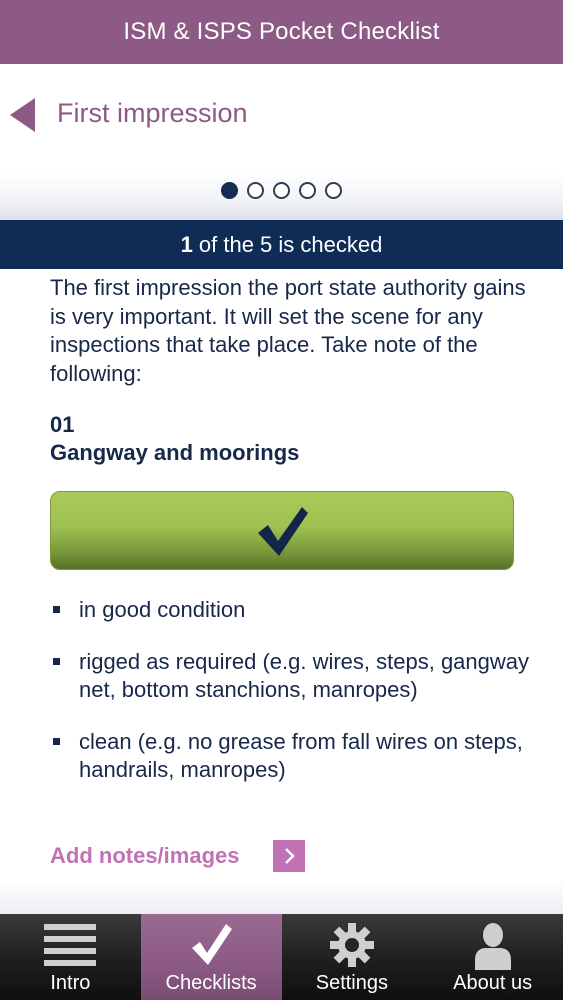 The height and width of the screenshot is (1000, 563). I want to click on section-title: First impression, so click(152, 113).